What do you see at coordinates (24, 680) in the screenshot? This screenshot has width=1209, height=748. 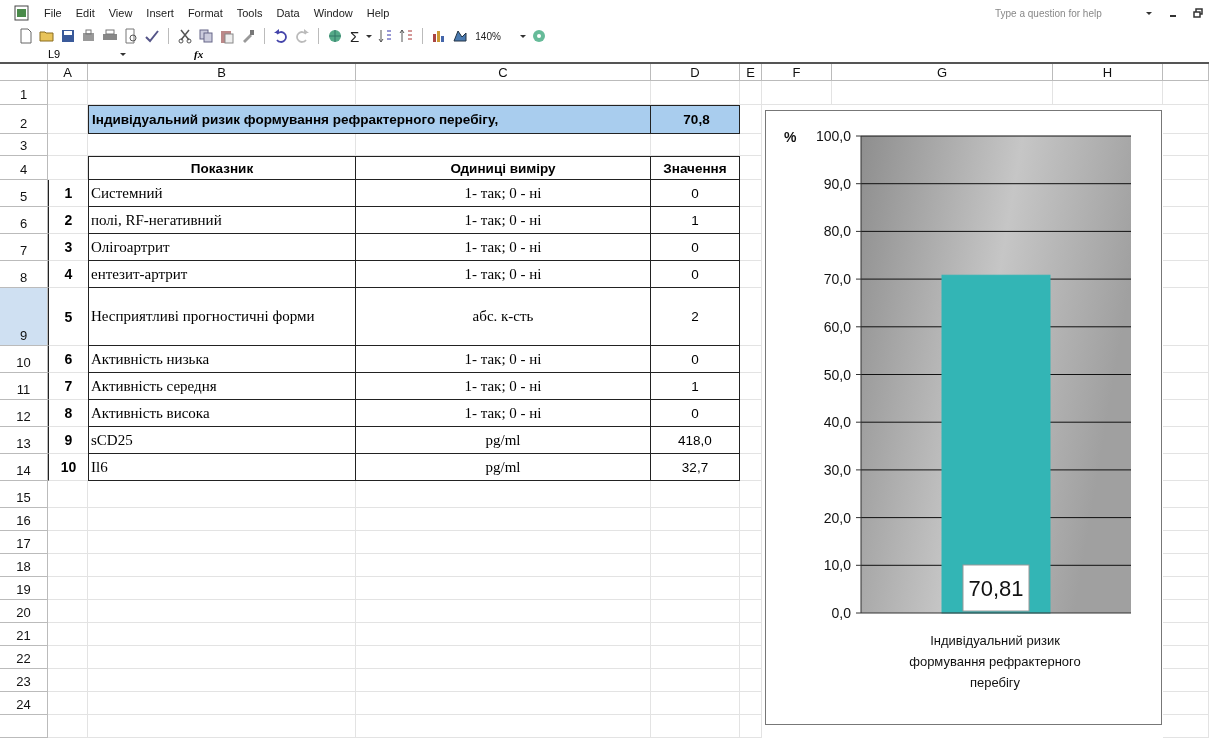 I see `row-header: 23` at bounding box center [24, 680].